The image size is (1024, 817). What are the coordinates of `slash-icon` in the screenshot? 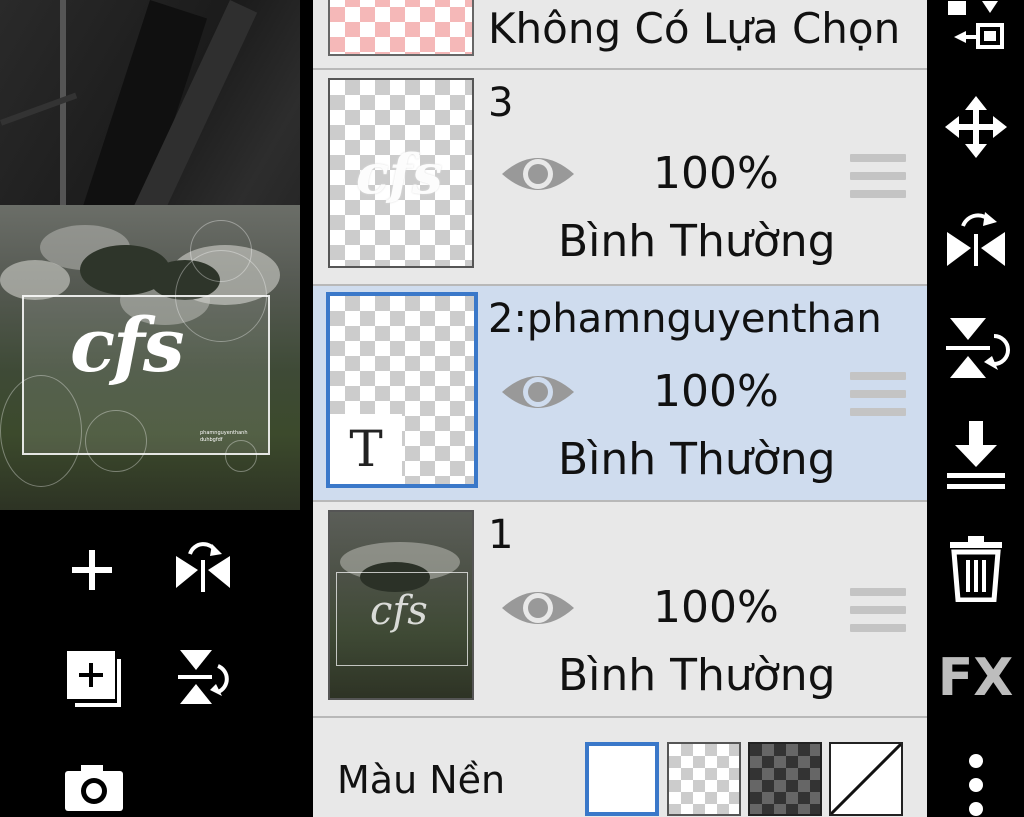 It's located at (866, 779).